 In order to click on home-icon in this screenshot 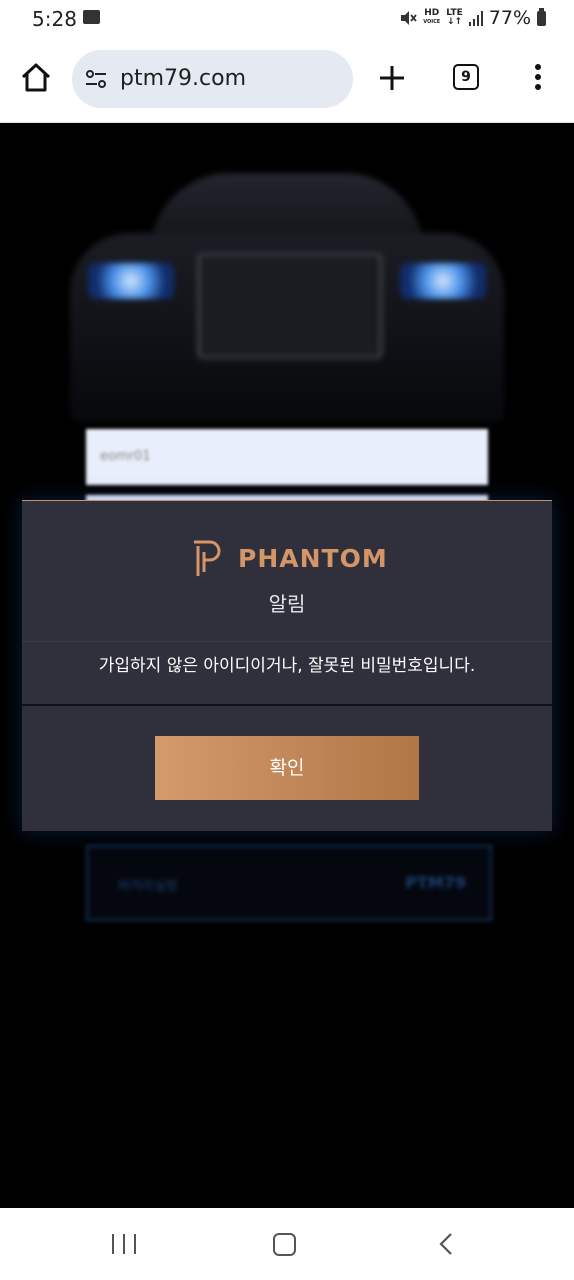, I will do `click(36, 78)`.